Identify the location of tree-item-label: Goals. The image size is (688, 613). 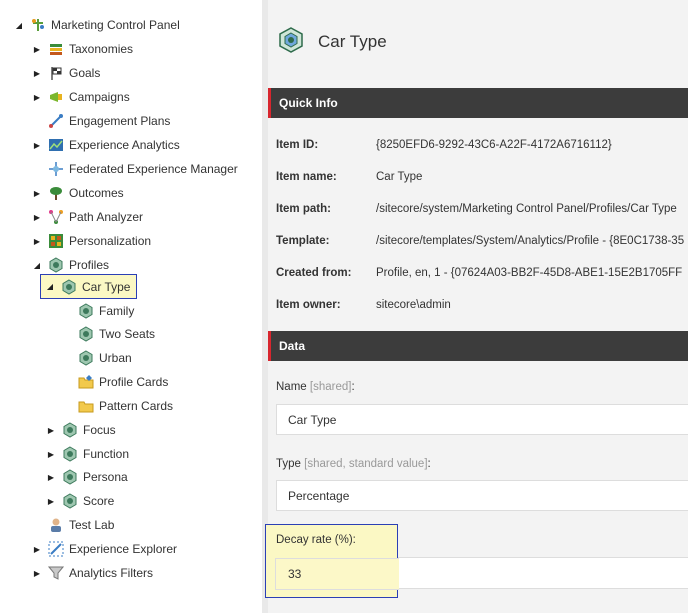
(85, 73).